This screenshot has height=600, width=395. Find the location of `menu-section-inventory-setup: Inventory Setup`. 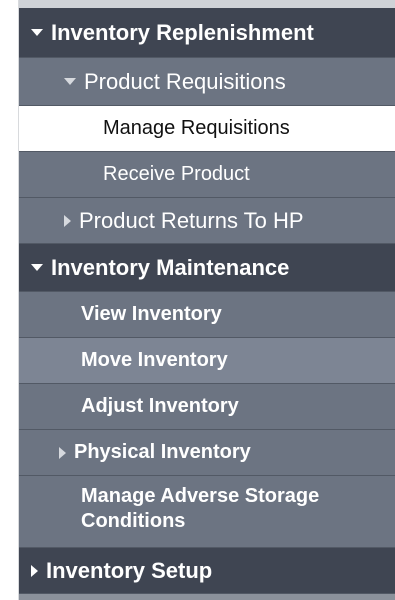

menu-section-inventory-setup: Inventory Setup is located at coordinates (207, 571).